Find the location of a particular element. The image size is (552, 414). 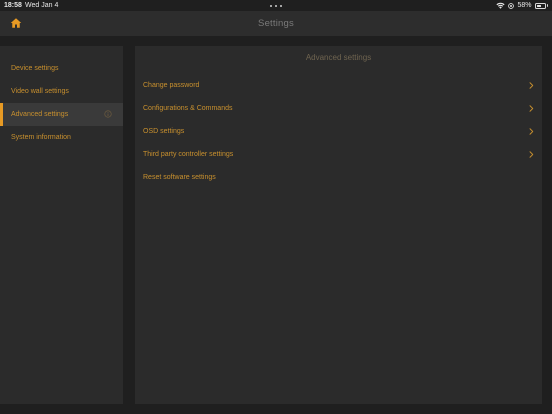

sidebar-item-advanced-settings: Advanced settings is located at coordinates (61, 114).